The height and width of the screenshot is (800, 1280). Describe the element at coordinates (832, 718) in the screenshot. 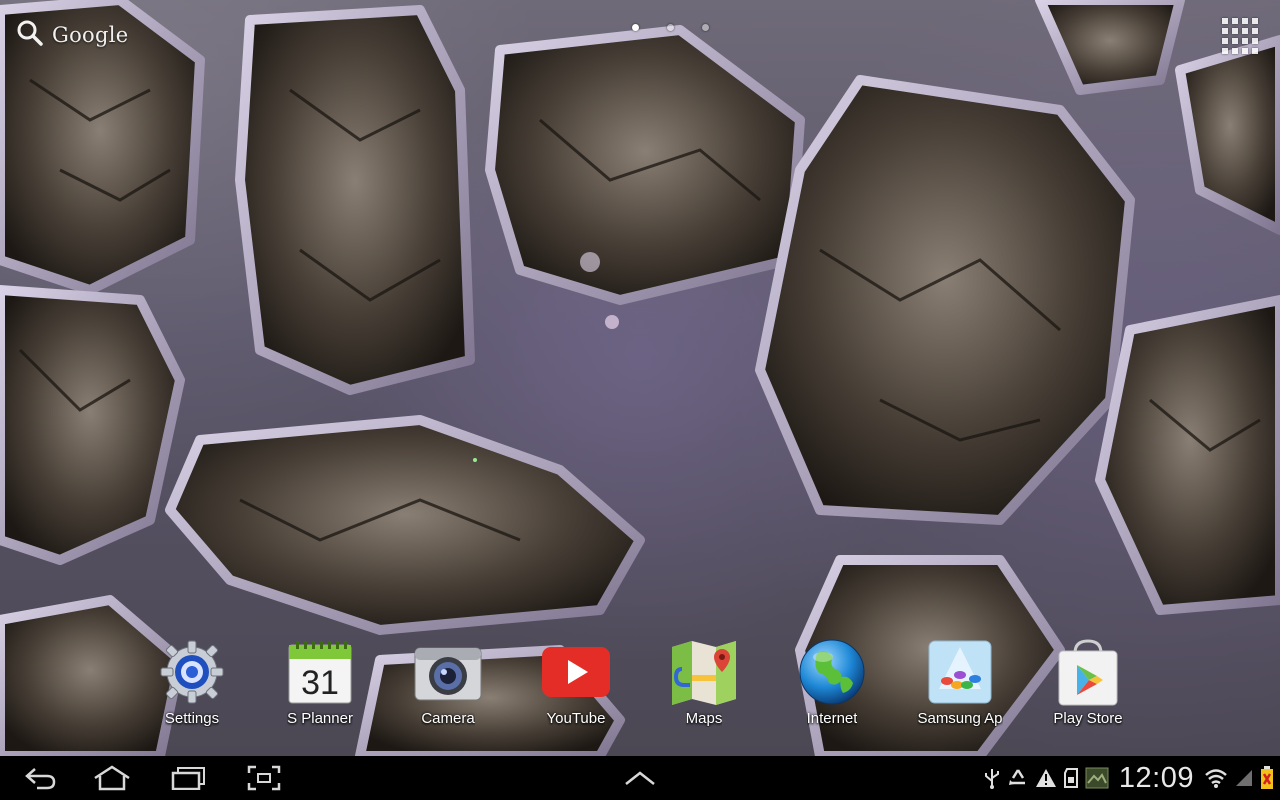

I see `app-label: Internet` at that location.